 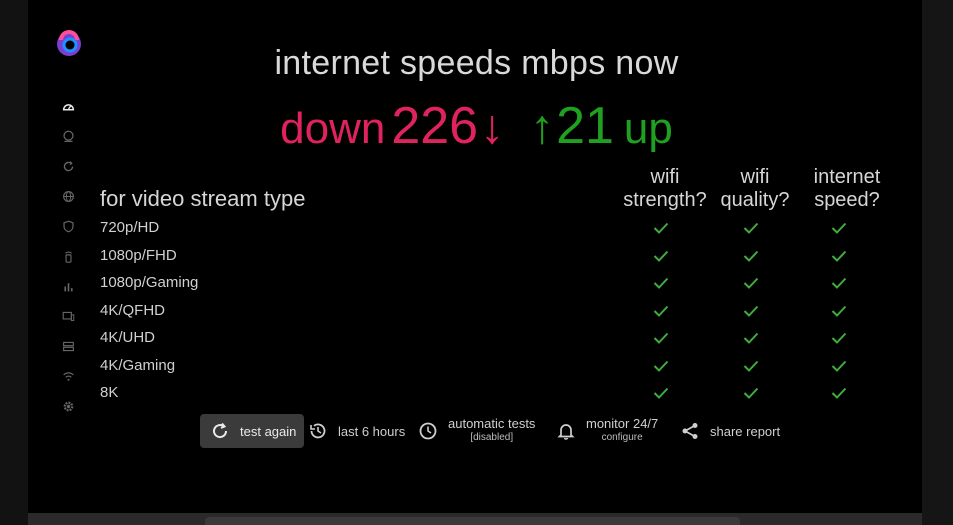 I want to click on test-again-label: test again, so click(x=268, y=431).